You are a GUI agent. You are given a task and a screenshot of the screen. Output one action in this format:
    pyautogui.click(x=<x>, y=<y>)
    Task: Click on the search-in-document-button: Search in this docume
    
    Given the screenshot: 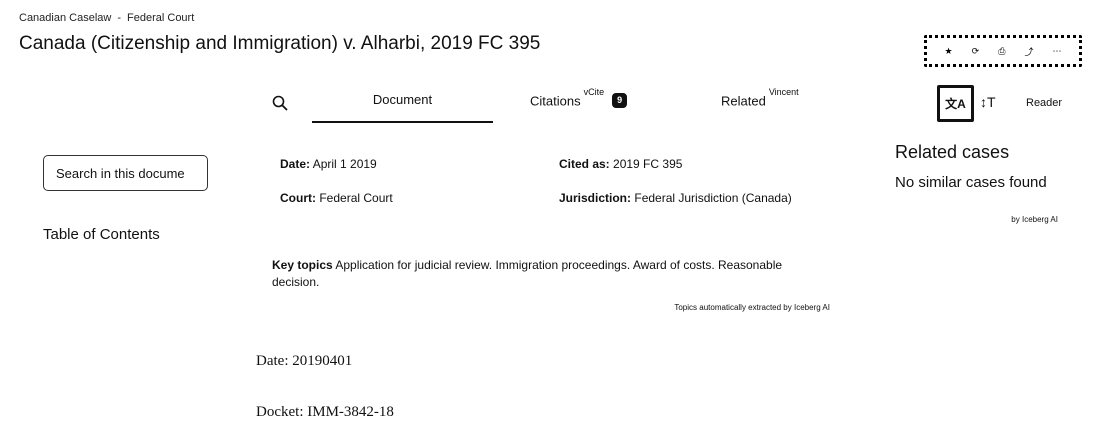 What is the action you would take?
    pyautogui.click(x=125, y=173)
    